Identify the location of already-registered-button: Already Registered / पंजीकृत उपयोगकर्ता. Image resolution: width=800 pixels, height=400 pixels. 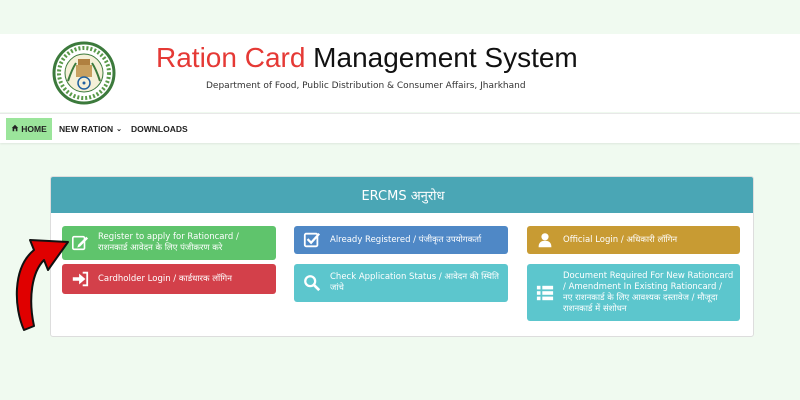
(401, 240).